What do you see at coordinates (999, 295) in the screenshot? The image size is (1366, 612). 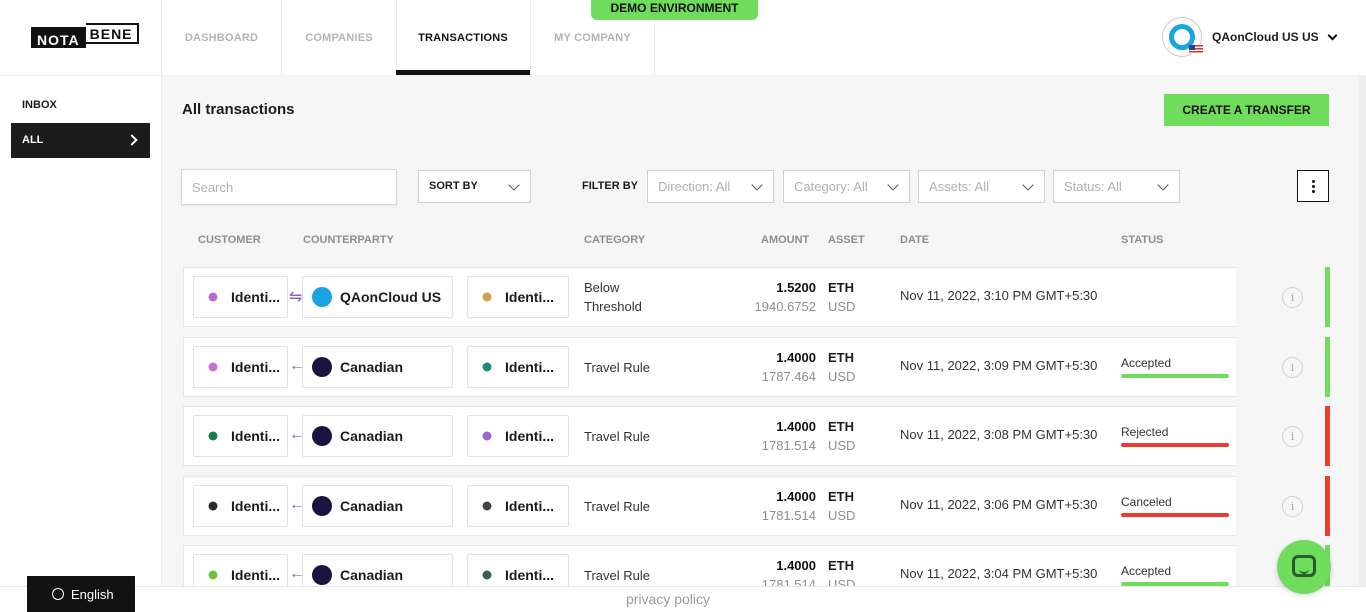 I see `date-cell: Nov 11, 2022, 3:10 PM GMT+5:30` at bounding box center [999, 295].